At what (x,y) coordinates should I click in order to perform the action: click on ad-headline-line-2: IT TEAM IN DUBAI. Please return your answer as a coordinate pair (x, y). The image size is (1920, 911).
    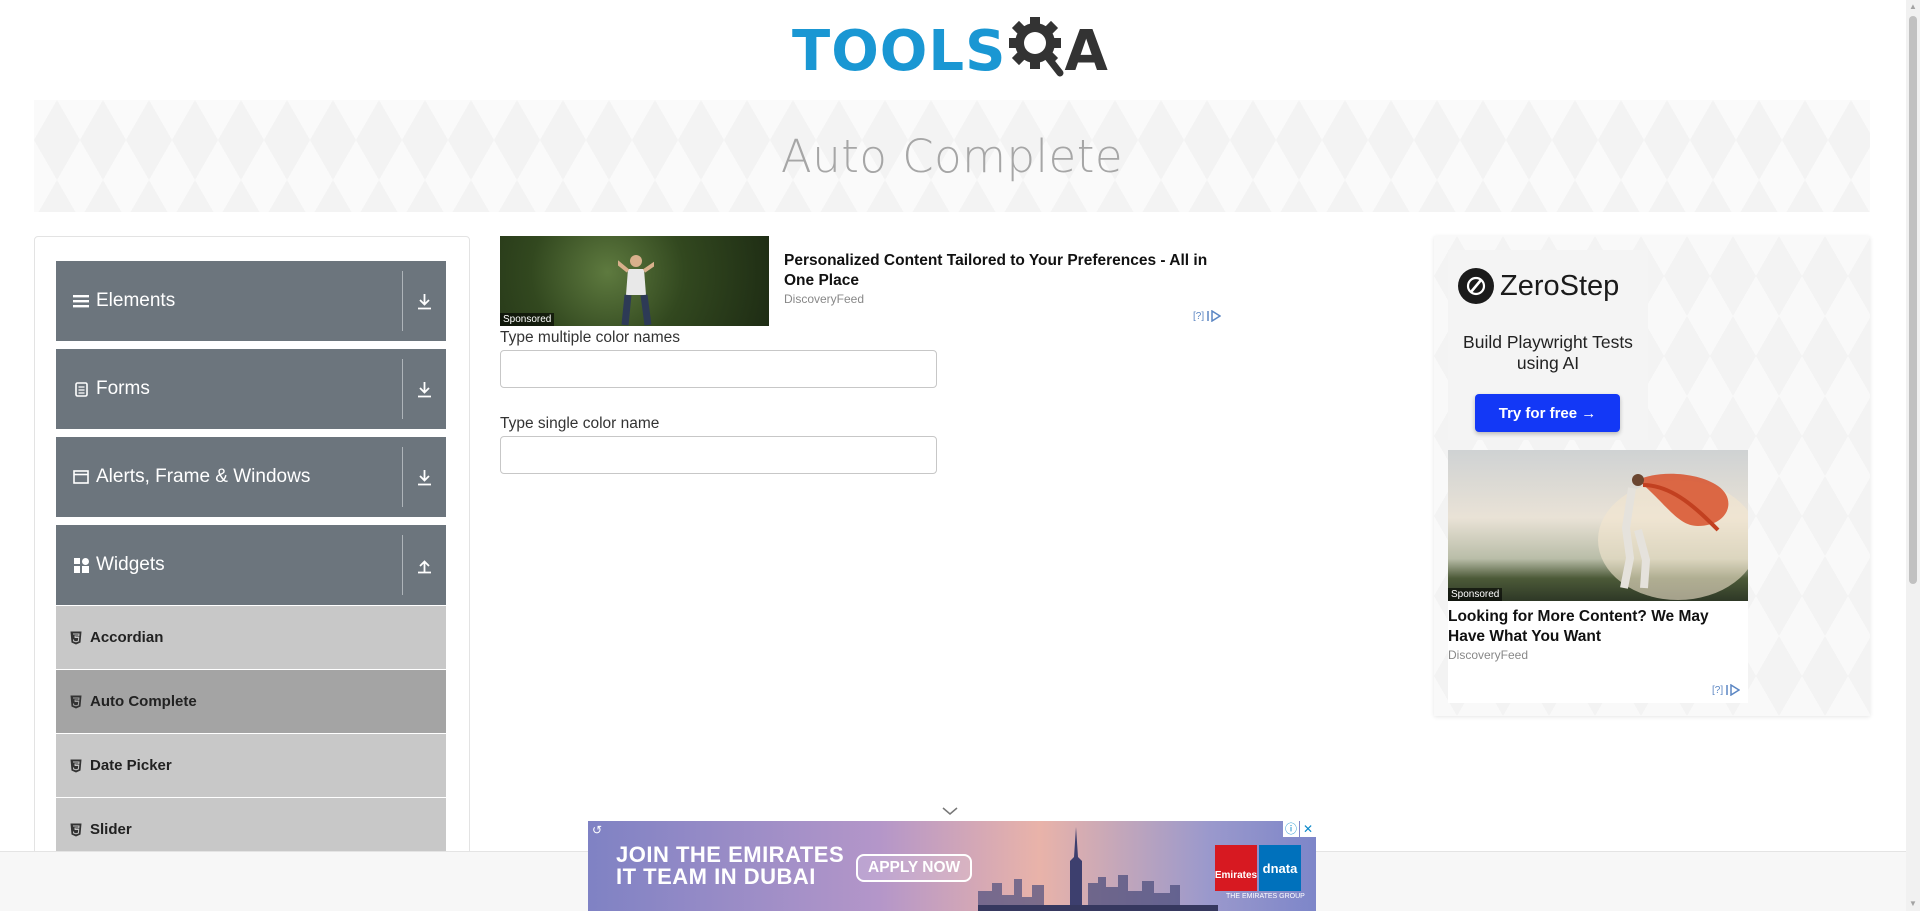
    Looking at the image, I should click on (716, 876).